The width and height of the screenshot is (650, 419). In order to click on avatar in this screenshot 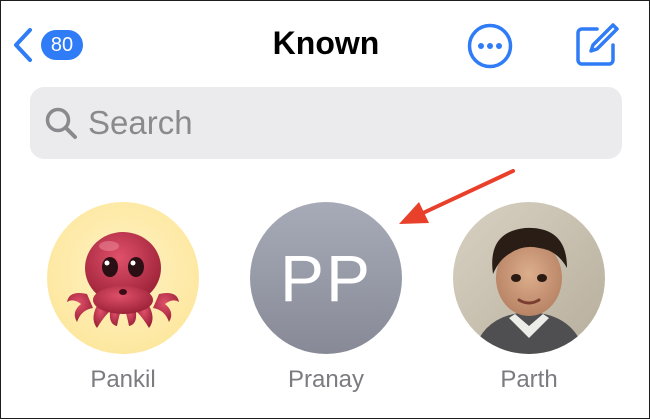, I will do `click(123, 278)`.